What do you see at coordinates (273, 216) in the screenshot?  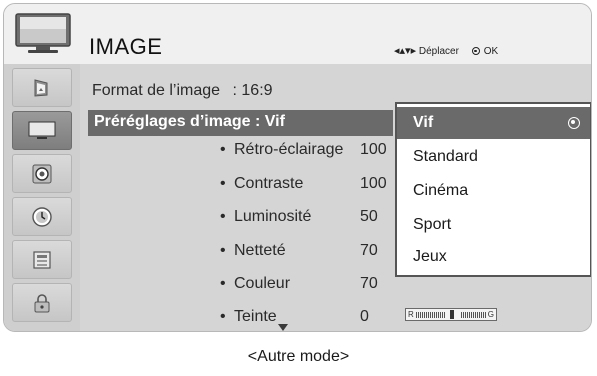 I see `setting-brightness-label: Luminosité` at bounding box center [273, 216].